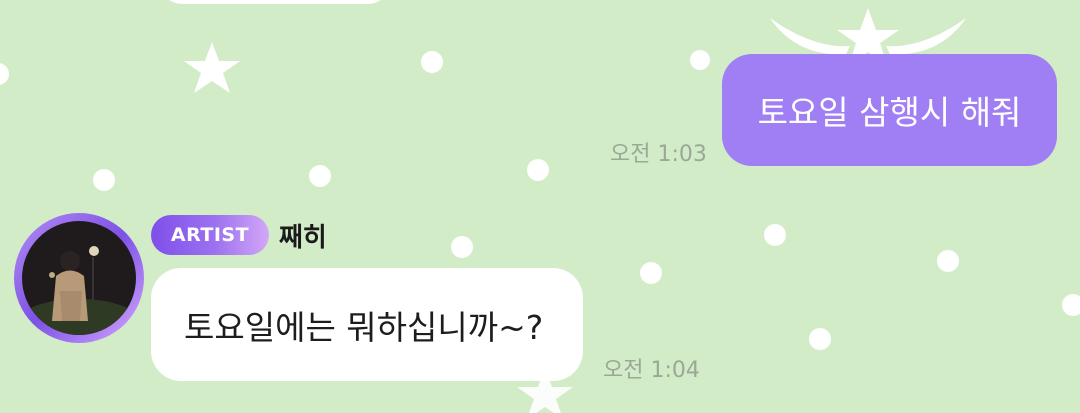 This screenshot has height=413, width=1080. What do you see at coordinates (364, 327) in the screenshot?
I see `incoming-message-text: 토요일에는 뭐하십니까~?` at bounding box center [364, 327].